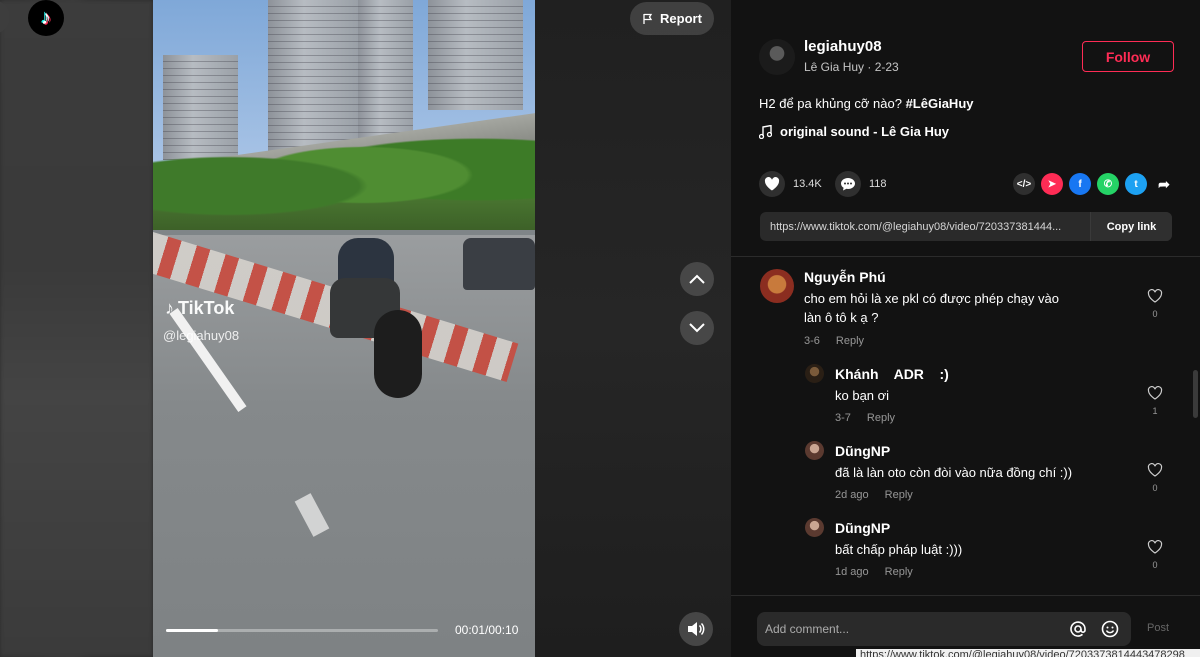  What do you see at coordinates (1164, 184) in the screenshot?
I see `share-arrow-icon: ➦` at bounding box center [1164, 184].